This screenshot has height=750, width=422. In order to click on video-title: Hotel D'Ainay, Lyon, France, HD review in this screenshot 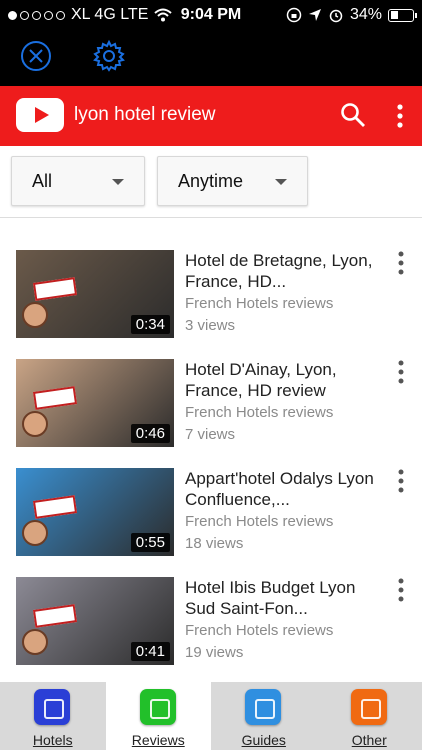, I will do `click(282, 380)`.